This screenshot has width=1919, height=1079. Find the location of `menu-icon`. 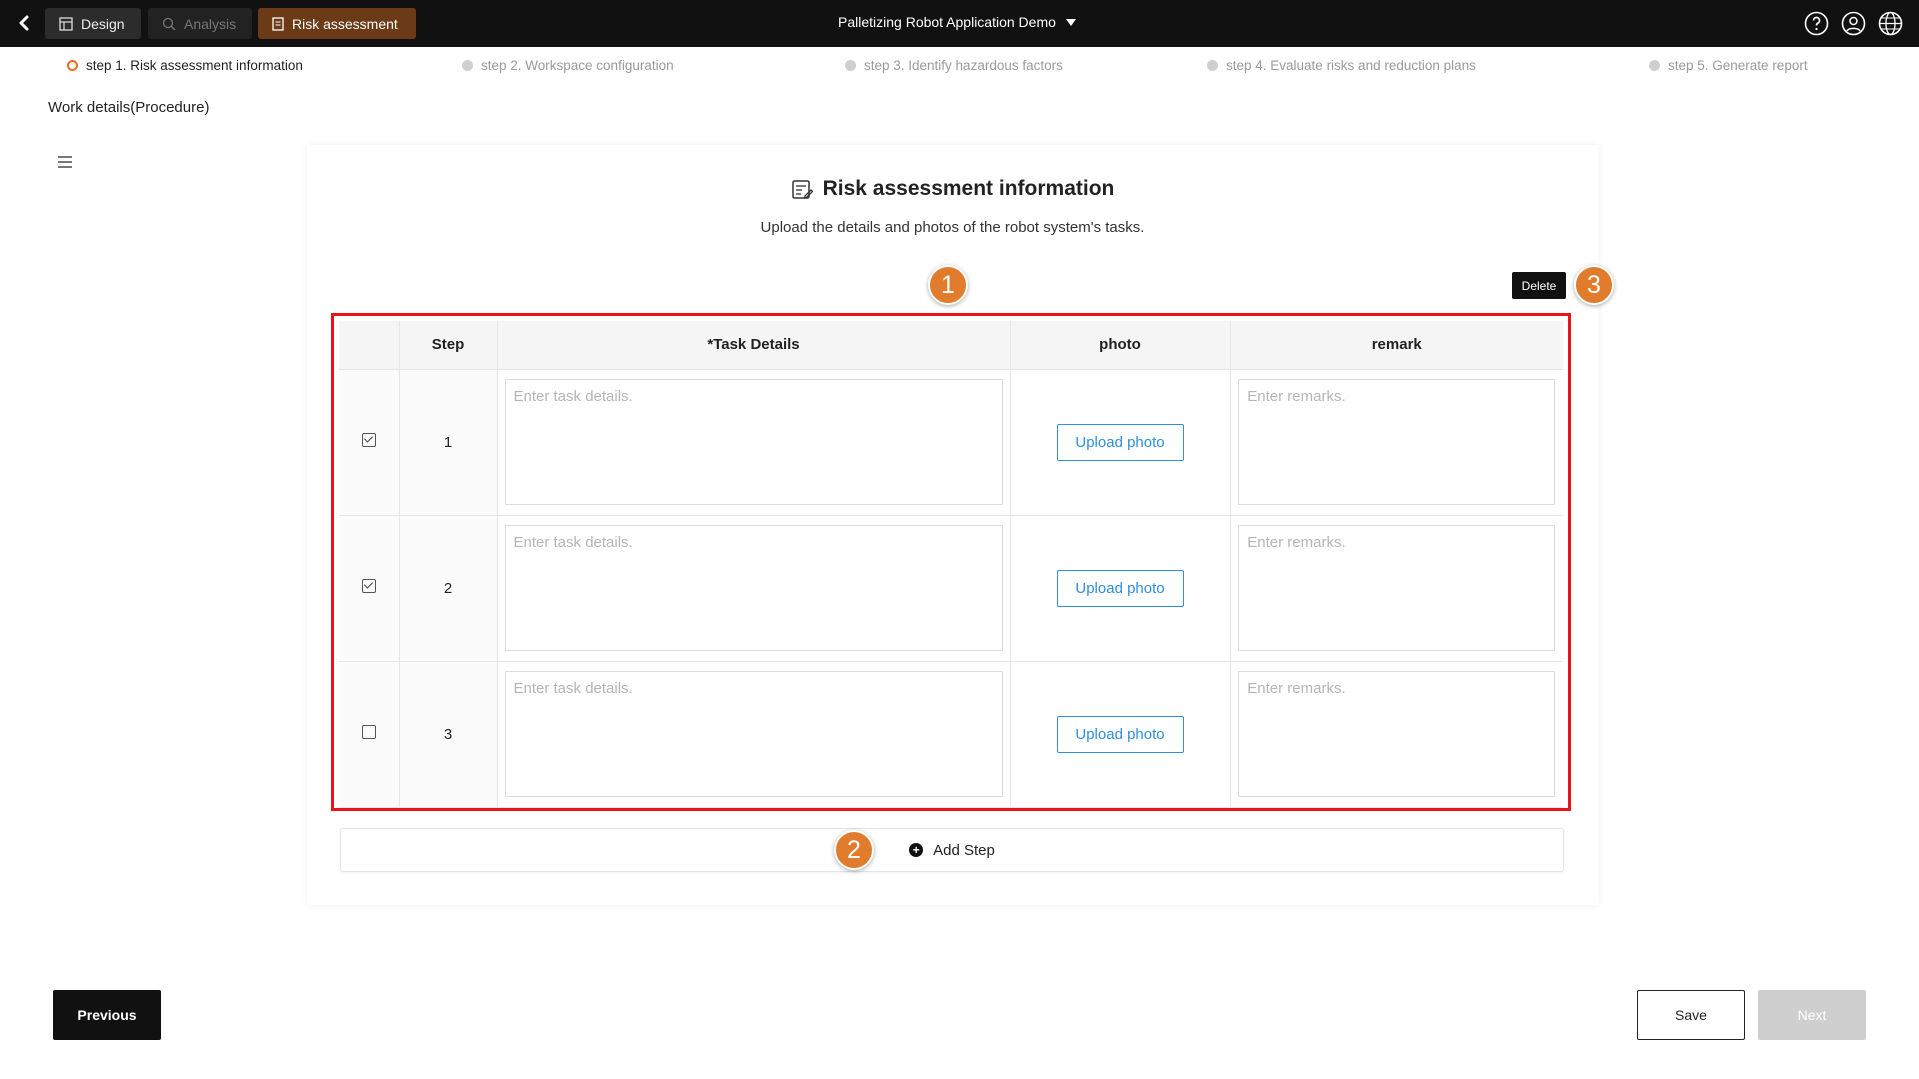

menu-icon is located at coordinates (65, 162).